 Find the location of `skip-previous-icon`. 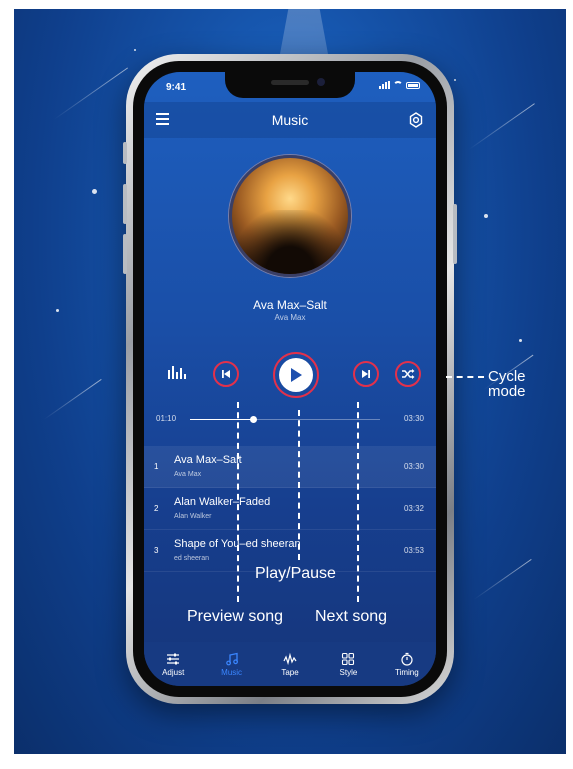

skip-previous-icon is located at coordinates (226, 374).